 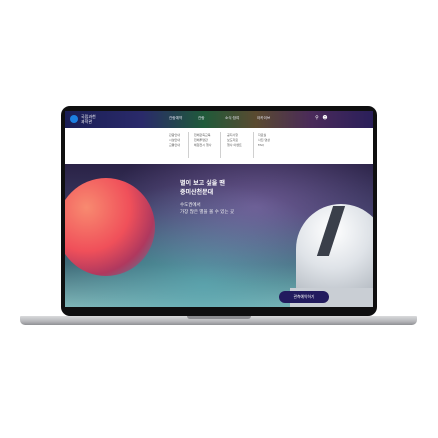 What do you see at coordinates (202, 183) in the screenshot?
I see `hero-title-line: 별이 보고 싶을 땐` at bounding box center [202, 183].